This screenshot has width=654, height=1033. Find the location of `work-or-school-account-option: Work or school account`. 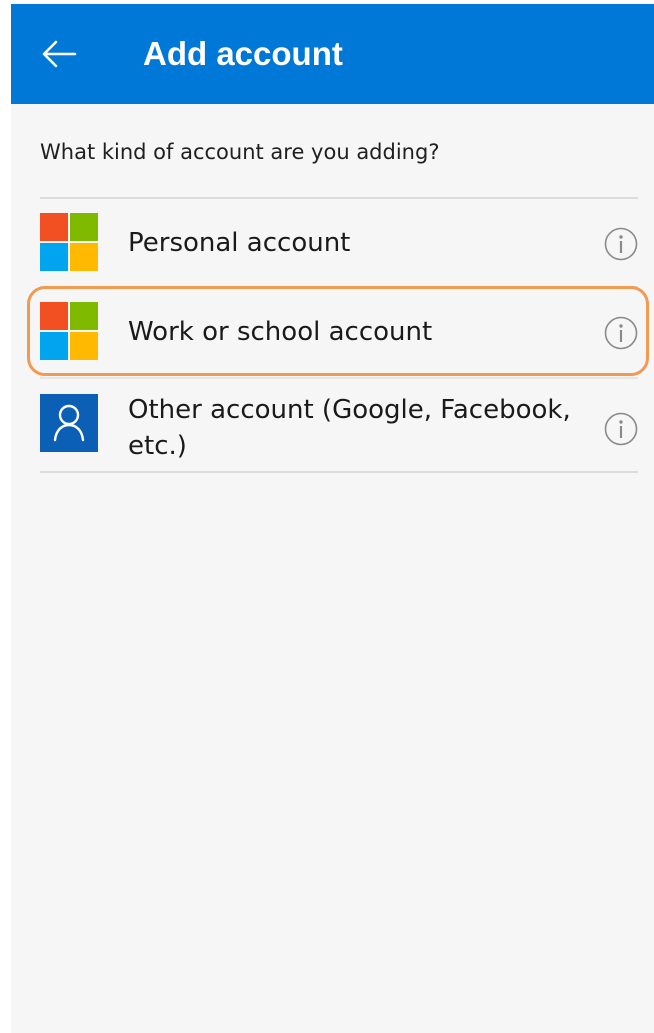

work-or-school-account-option: Work or school account is located at coordinates (339, 332).